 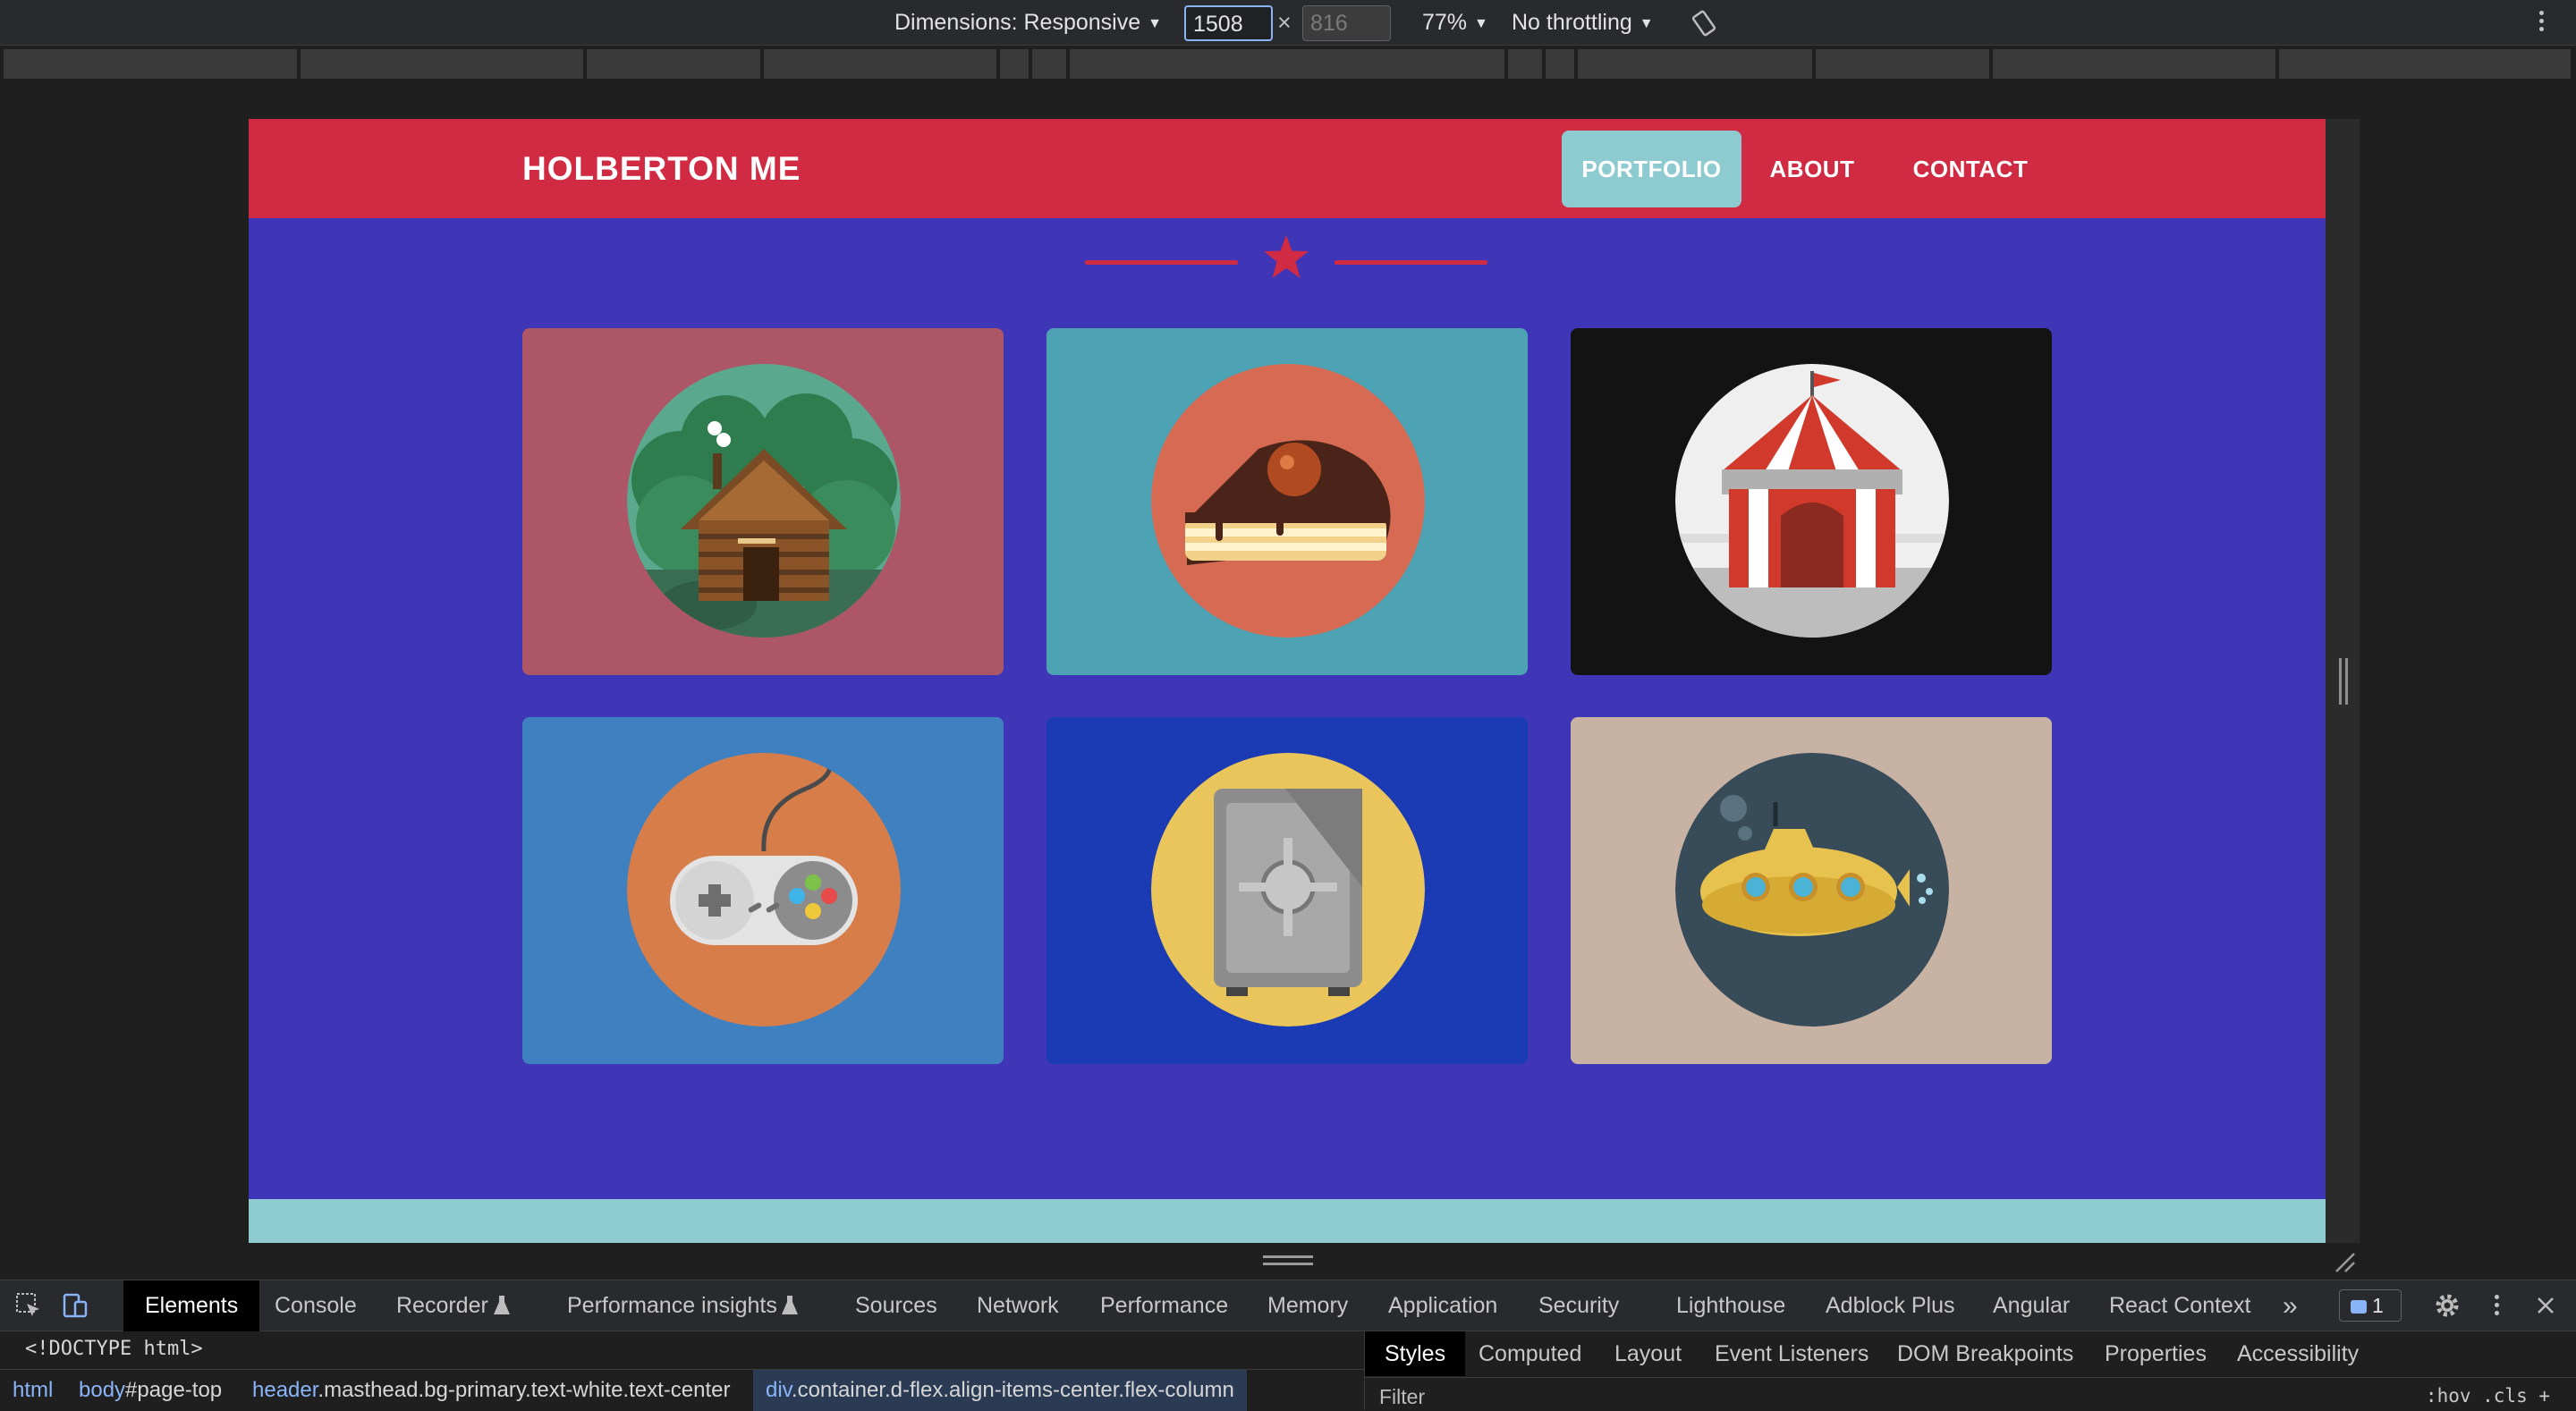 I want to click on submarine-icon, so click(x=1812, y=890).